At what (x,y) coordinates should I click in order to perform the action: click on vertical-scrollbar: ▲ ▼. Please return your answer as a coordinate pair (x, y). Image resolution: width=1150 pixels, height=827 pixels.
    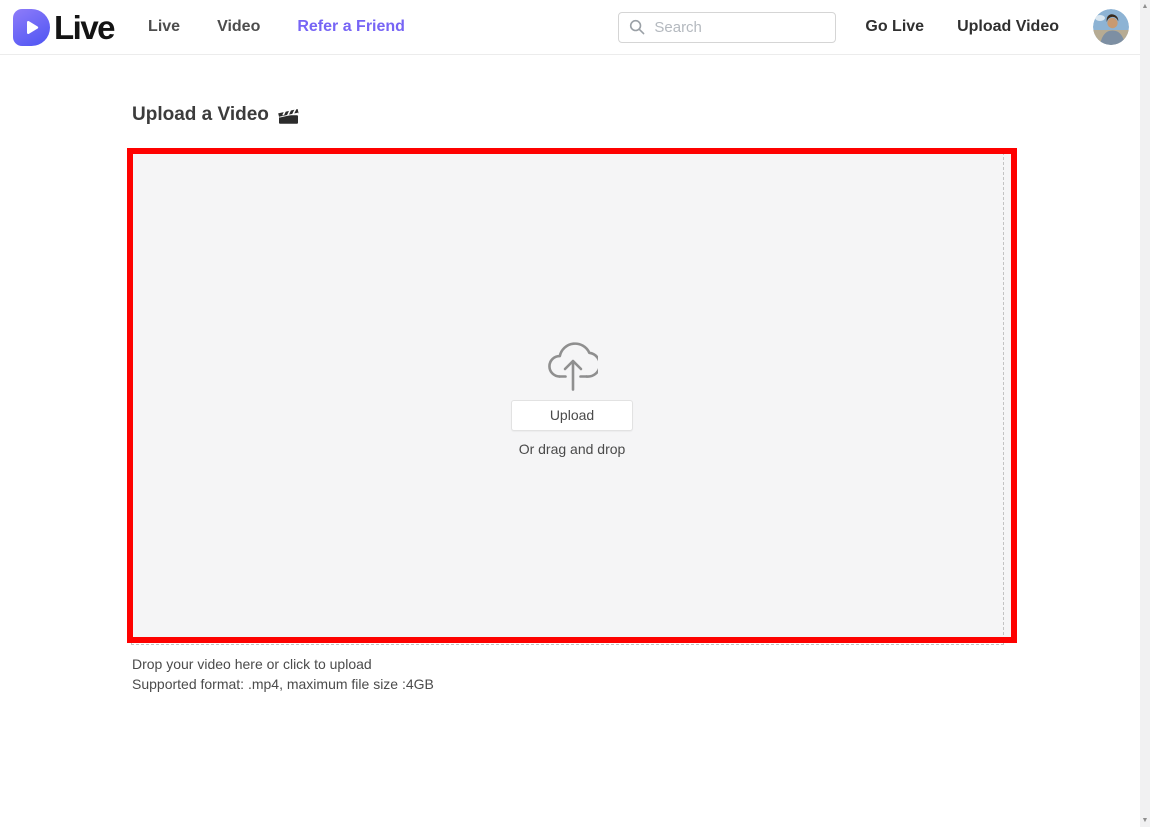
    Looking at the image, I should click on (1145, 413).